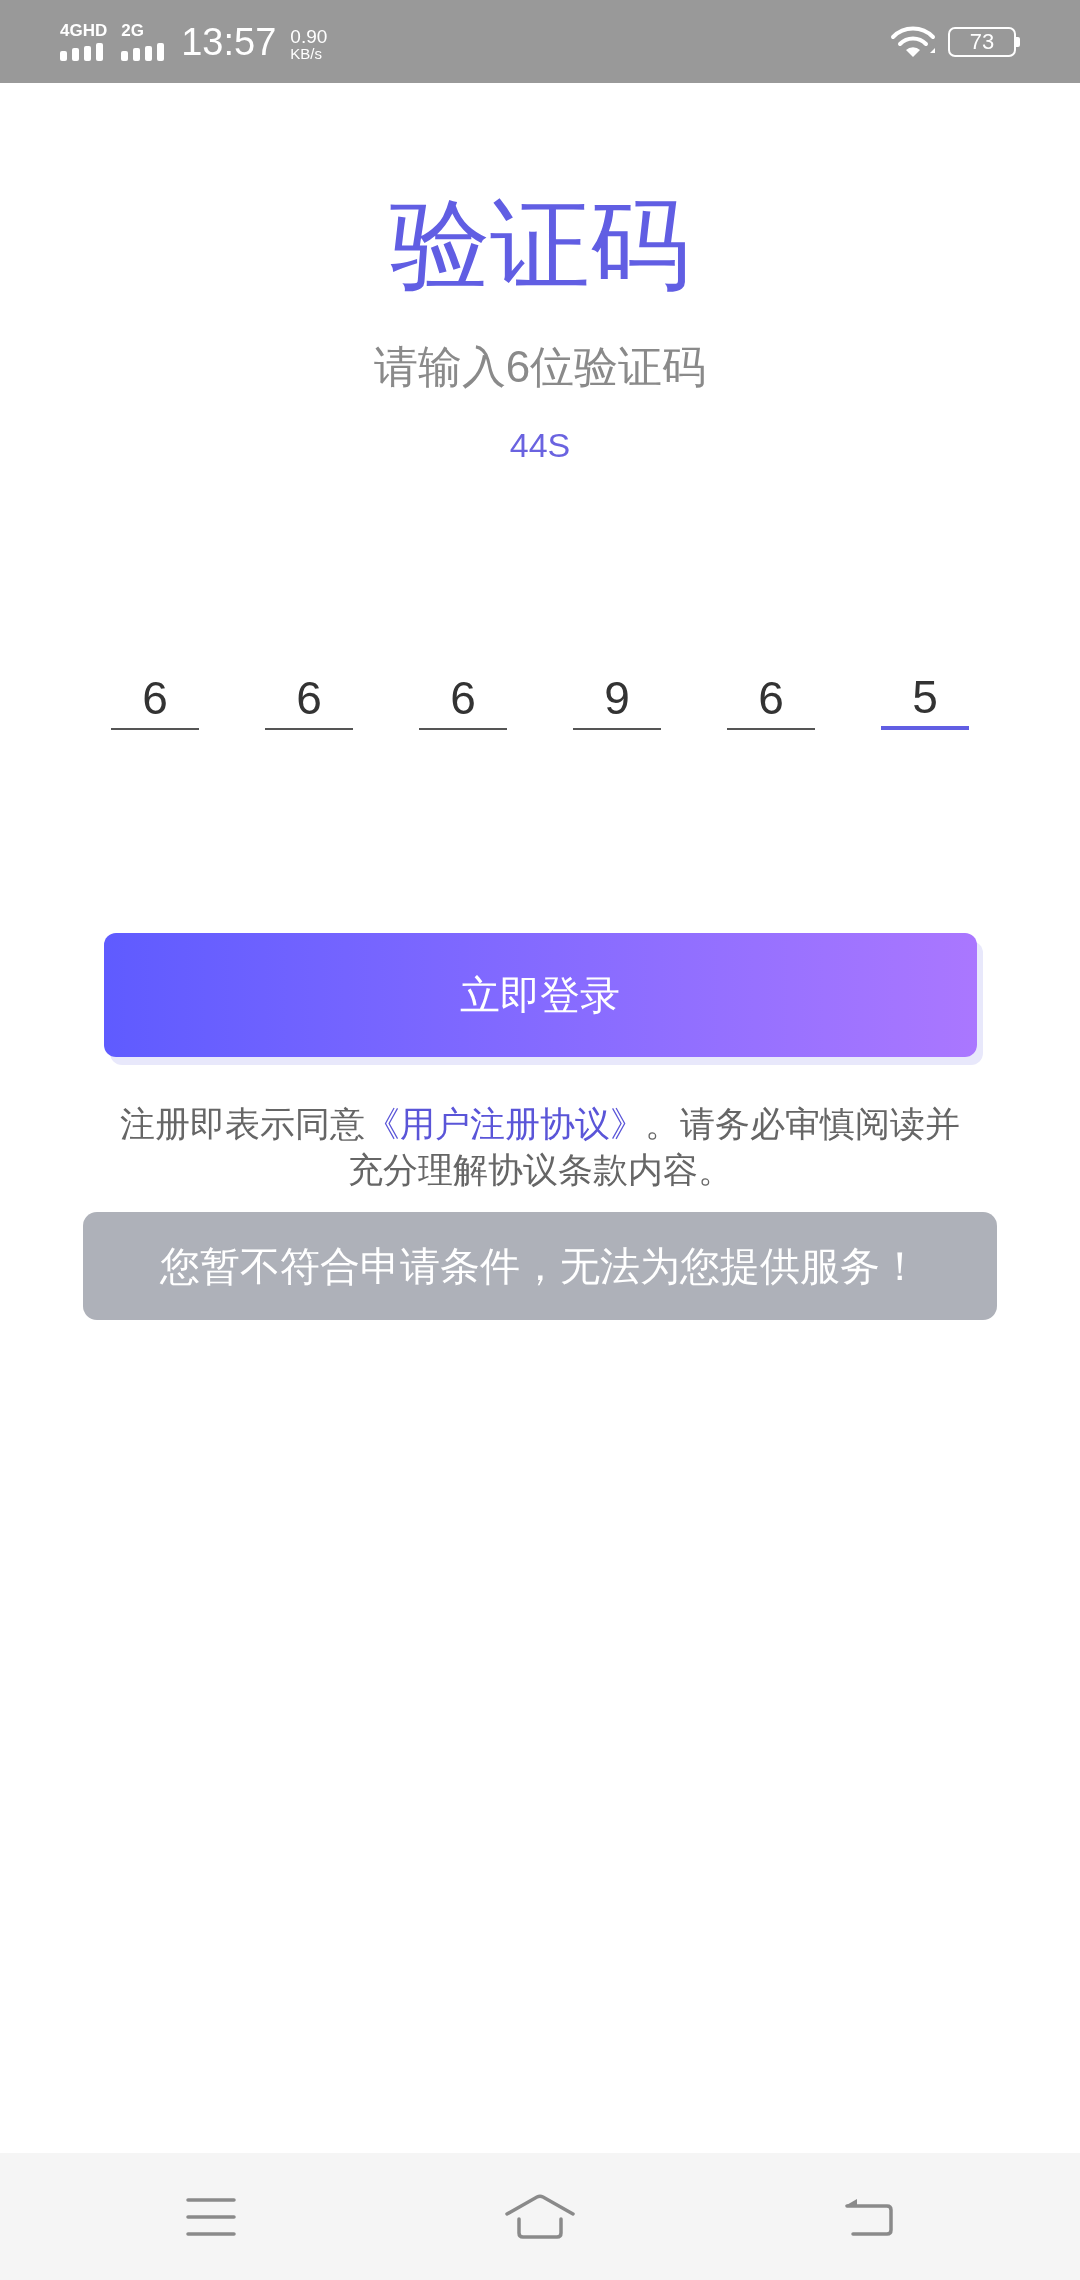 The image size is (1080, 2280). Describe the element at coordinates (505, 1123) in the screenshot. I see `agreement-link: 《用户注册协议》` at that location.